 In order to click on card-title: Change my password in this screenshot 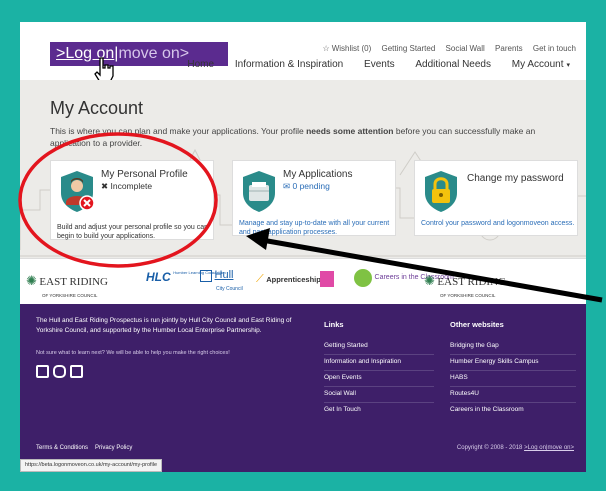, I will do `click(515, 178)`.